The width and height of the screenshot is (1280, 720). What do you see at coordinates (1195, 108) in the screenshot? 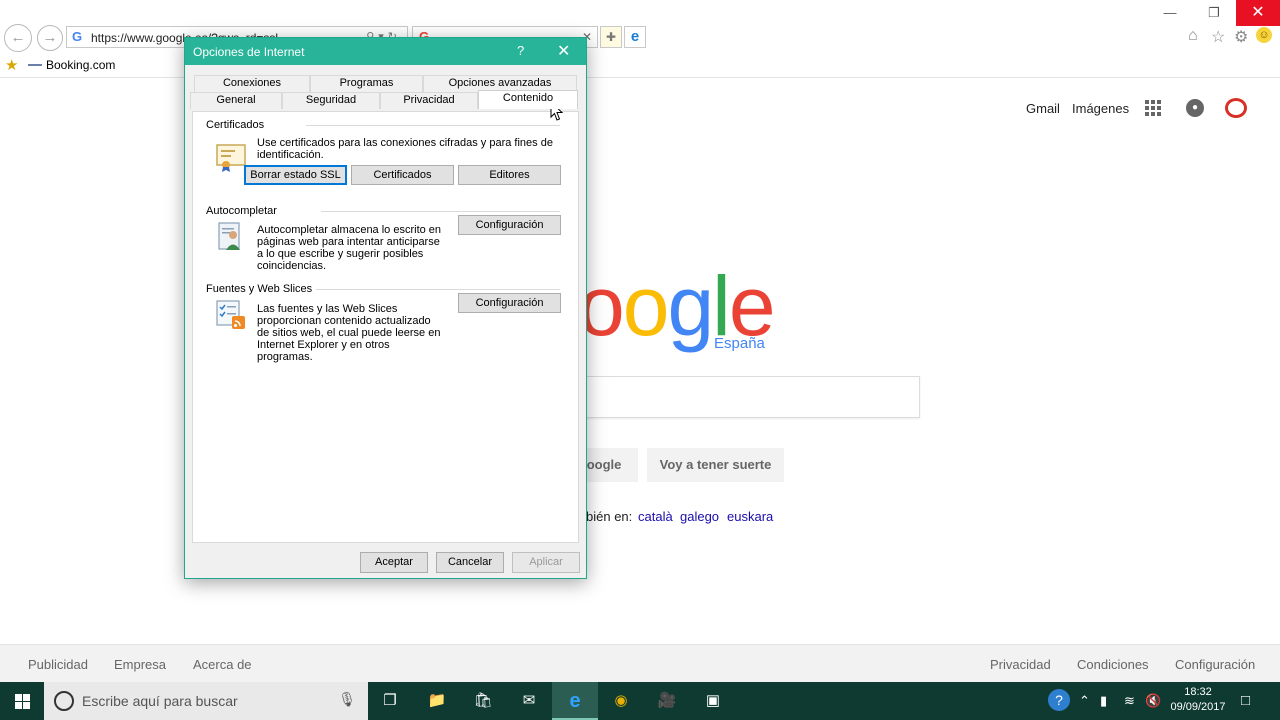
I see `notifications-bell-icon: ●` at bounding box center [1195, 108].